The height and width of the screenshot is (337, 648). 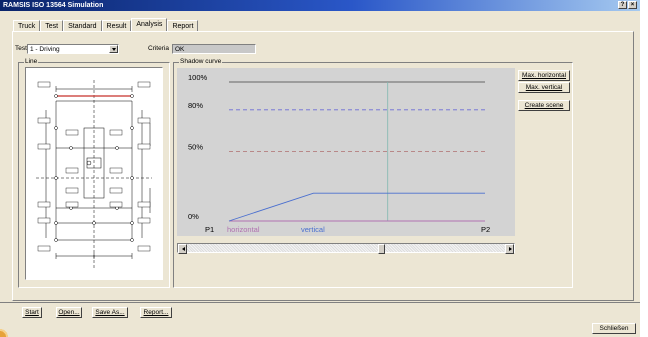 I want to click on legend-horizontal: horizontal, so click(x=243, y=229).